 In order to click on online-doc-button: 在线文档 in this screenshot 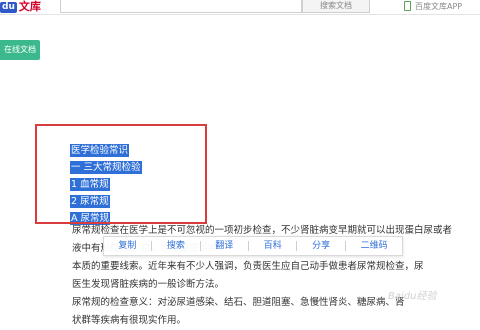, I will do `click(20, 50)`.